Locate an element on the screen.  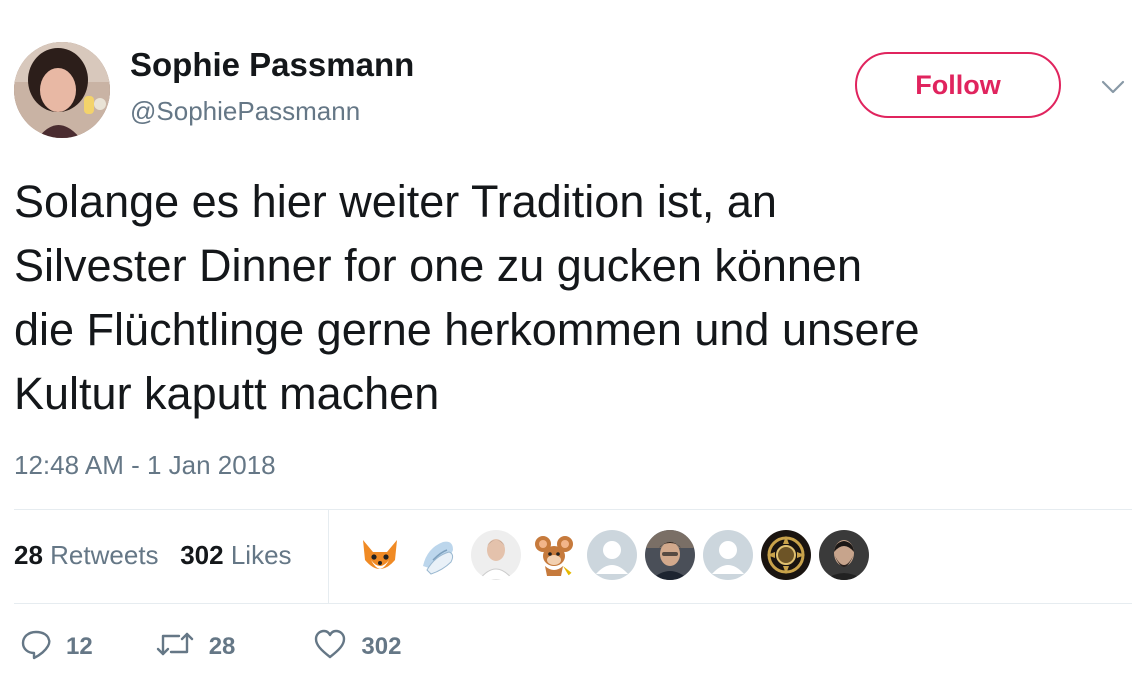
likes-count: 302 is located at coordinates (202, 555).